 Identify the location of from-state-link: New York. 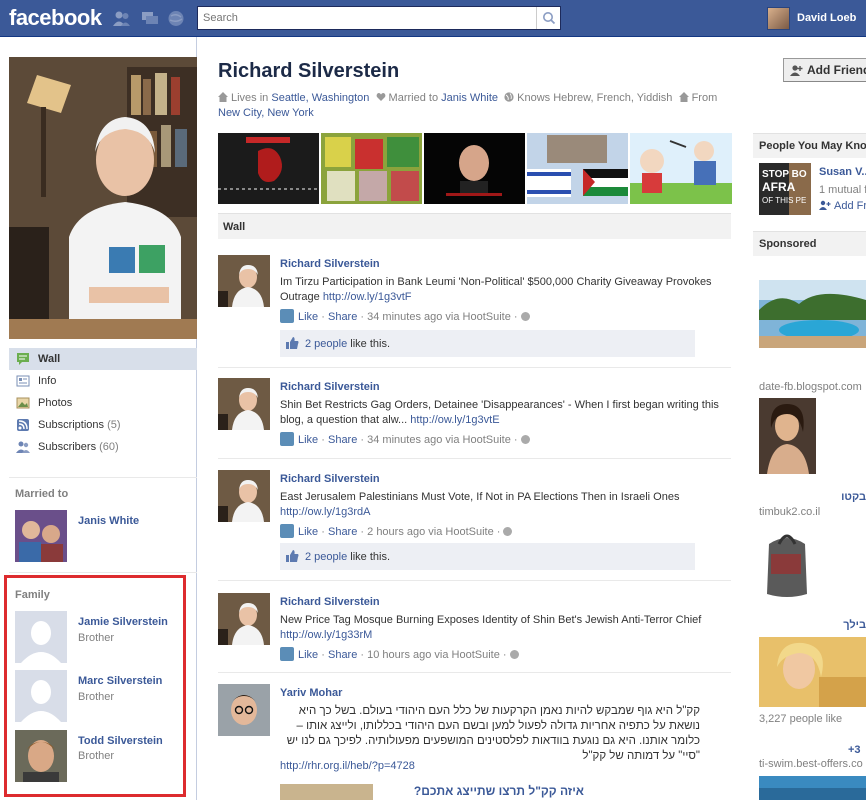
(290, 113).